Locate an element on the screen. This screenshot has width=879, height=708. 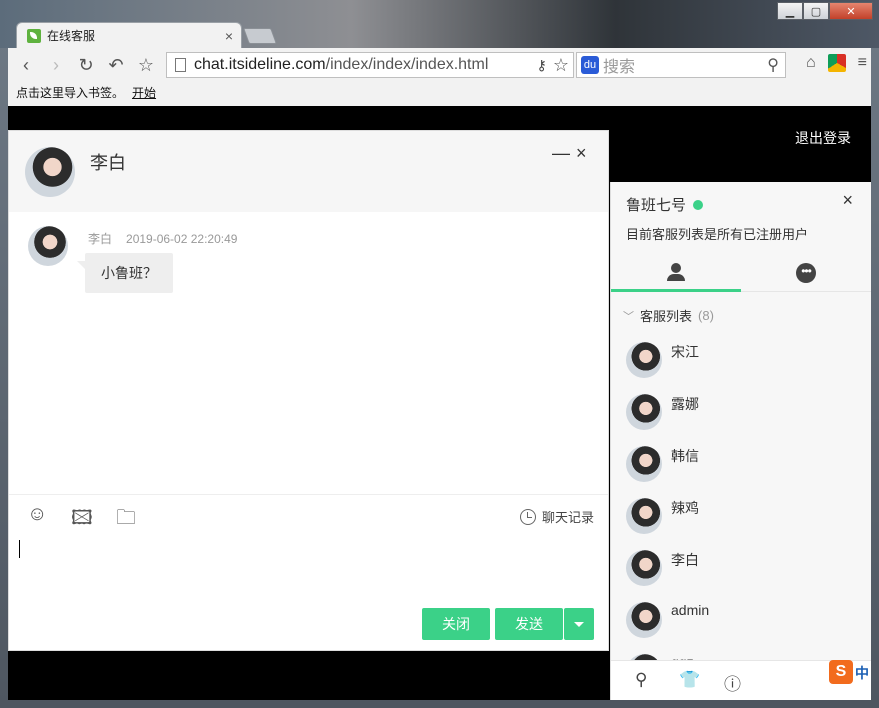
window-controls: ▁ ▢ ✕ is located at coordinates (825, 11).